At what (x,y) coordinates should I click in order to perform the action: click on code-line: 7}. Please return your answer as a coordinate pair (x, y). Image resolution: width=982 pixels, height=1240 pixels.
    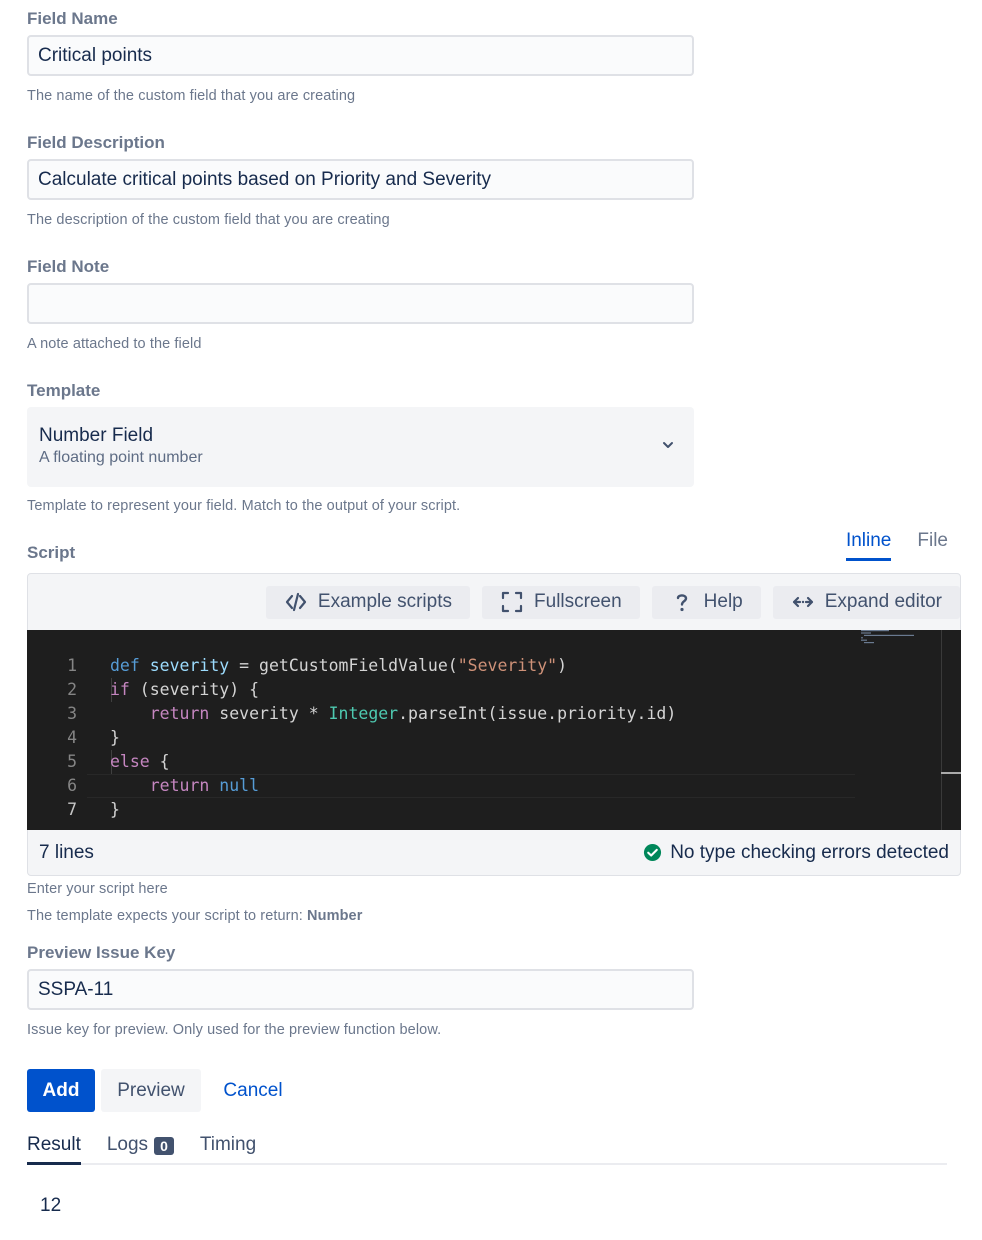
    Looking at the image, I should click on (93, 809).